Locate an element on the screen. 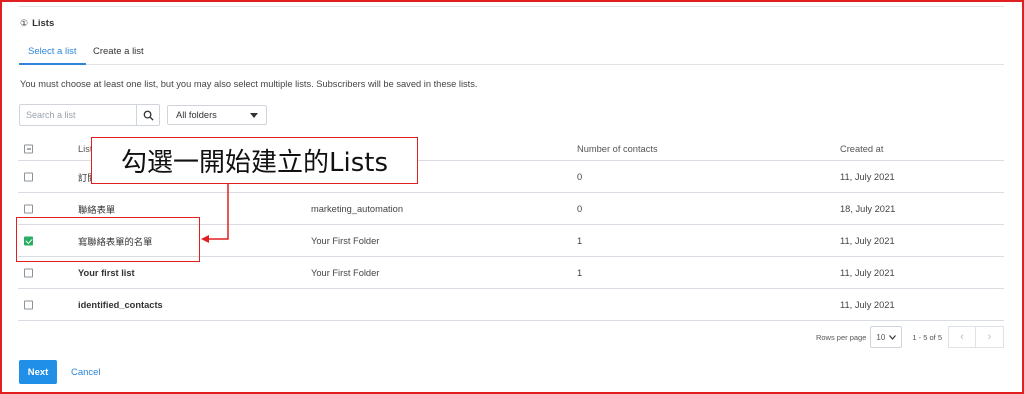 The height and width of the screenshot is (394, 1024). page-range: 1 - 5 of 5 is located at coordinates (927, 337).